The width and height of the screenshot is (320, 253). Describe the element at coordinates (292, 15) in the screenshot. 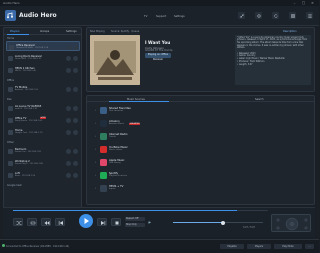

I see `grid-icon` at that location.